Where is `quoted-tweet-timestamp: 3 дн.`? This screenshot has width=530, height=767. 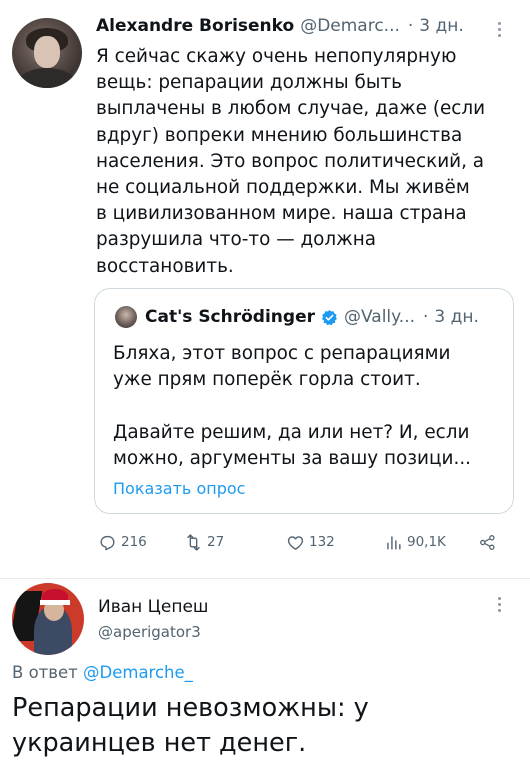 quoted-tweet-timestamp: 3 дн. is located at coordinates (456, 317).